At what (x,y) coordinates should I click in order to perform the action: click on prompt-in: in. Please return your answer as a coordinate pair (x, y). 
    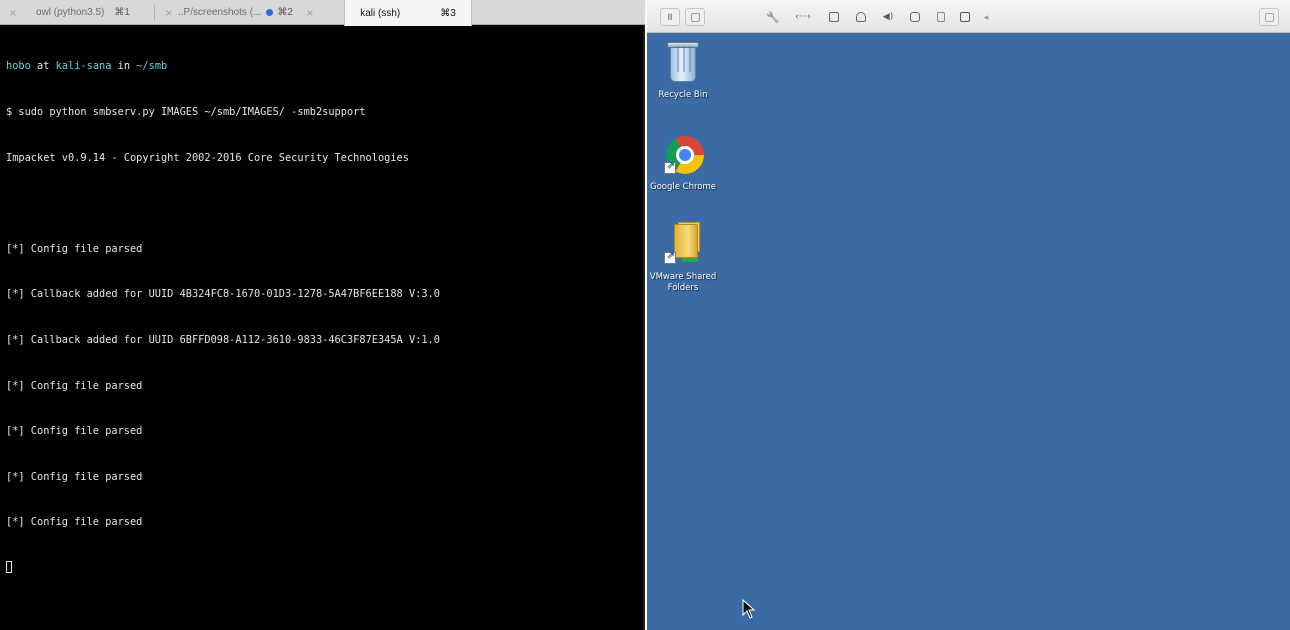
    Looking at the image, I should click on (124, 66).